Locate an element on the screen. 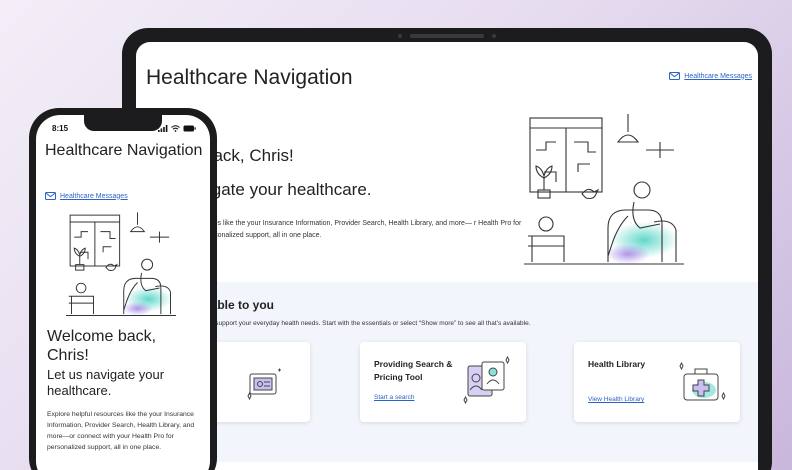 The image size is (792, 470). subtitle-heading: igate your healthcare. is located at coordinates (290, 189).